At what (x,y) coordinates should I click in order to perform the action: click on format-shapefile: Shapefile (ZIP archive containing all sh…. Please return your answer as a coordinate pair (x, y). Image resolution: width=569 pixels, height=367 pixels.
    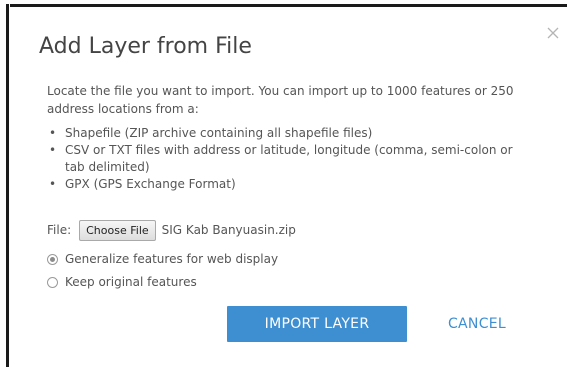
    Looking at the image, I should click on (219, 133).